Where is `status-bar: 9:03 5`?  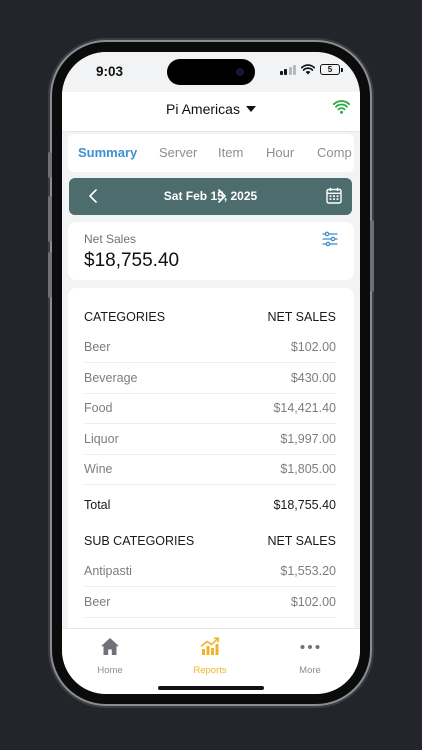 status-bar: 9:03 5 is located at coordinates (211, 72).